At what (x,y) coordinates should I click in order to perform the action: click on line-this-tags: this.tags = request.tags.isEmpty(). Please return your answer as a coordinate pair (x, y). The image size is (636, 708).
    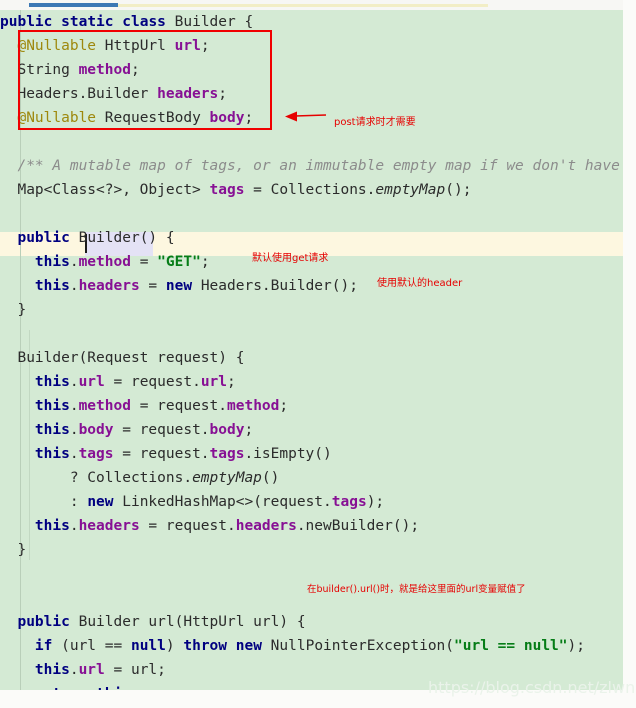
    Looking at the image, I should click on (183, 454).